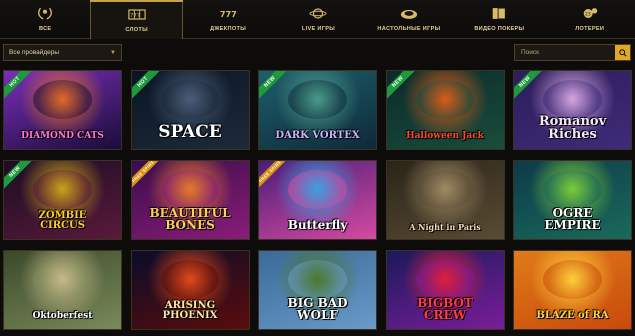 The height and width of the screenshot is (336, 635). I want to click on search-box, so click(572, 52).